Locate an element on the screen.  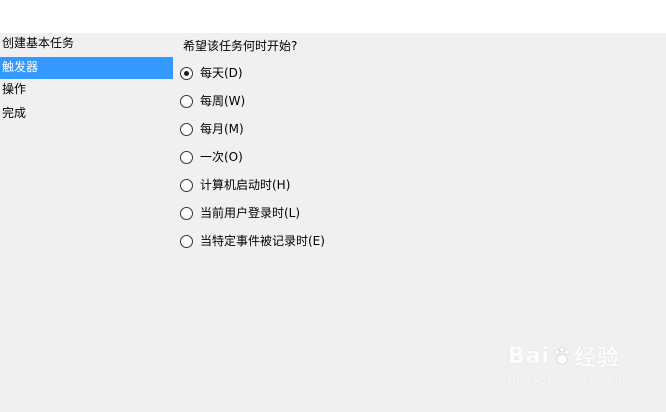
nav-step-label: 触发器 is located at coordinates (20, 67).